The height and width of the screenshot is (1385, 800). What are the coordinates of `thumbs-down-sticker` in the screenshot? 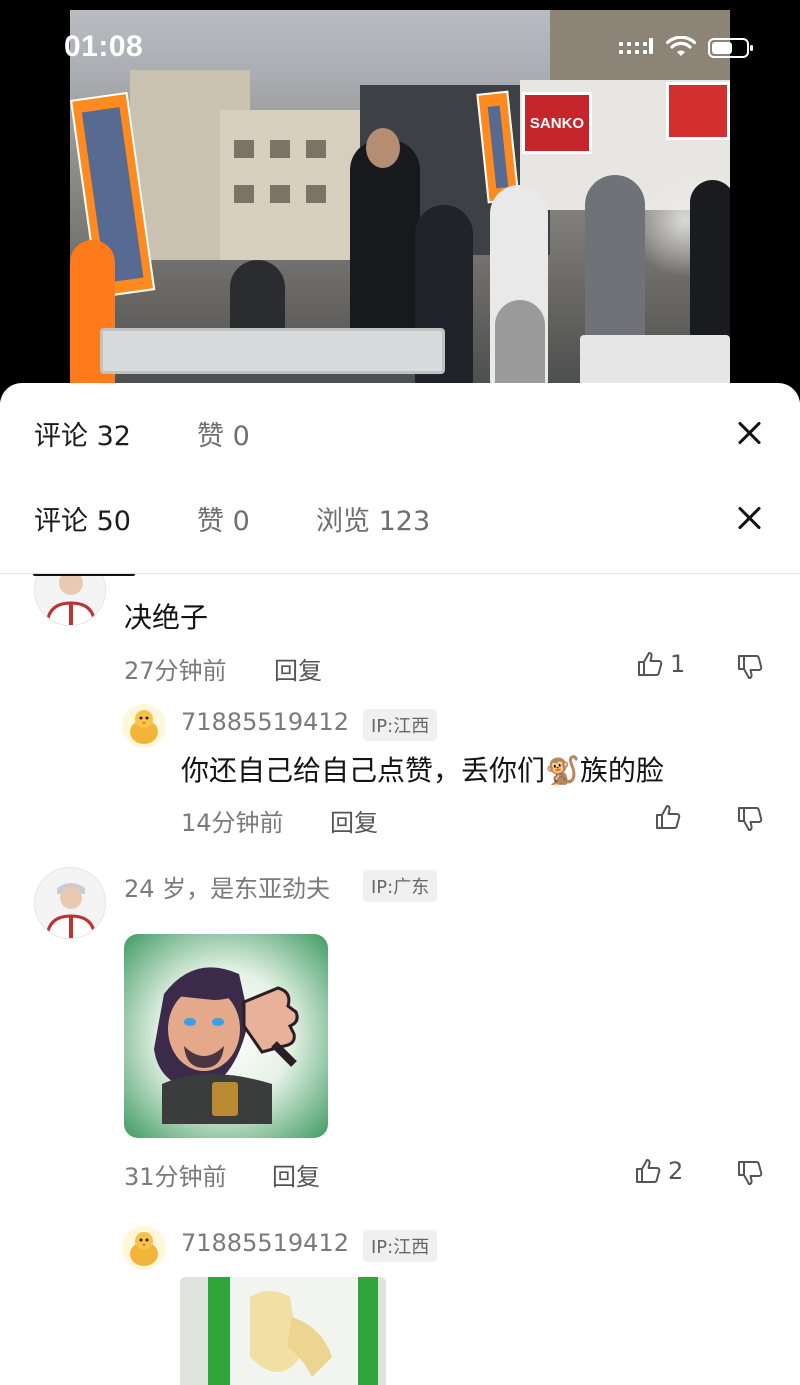 It's located at (226, 1036).